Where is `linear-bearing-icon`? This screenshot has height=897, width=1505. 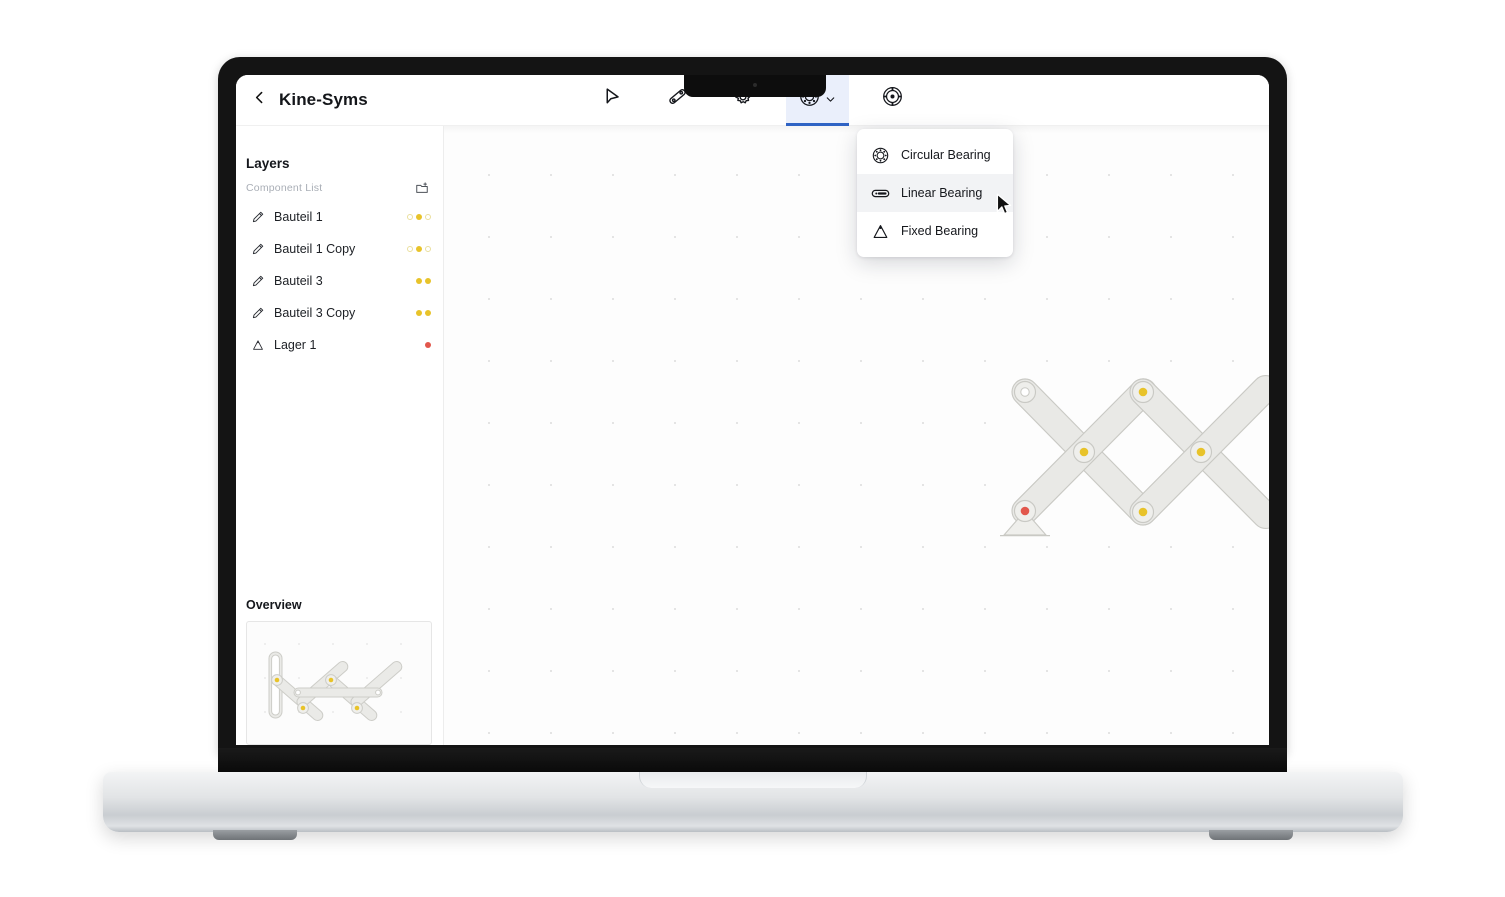 linear-bearing-icon is located at coordinates (880, 193).